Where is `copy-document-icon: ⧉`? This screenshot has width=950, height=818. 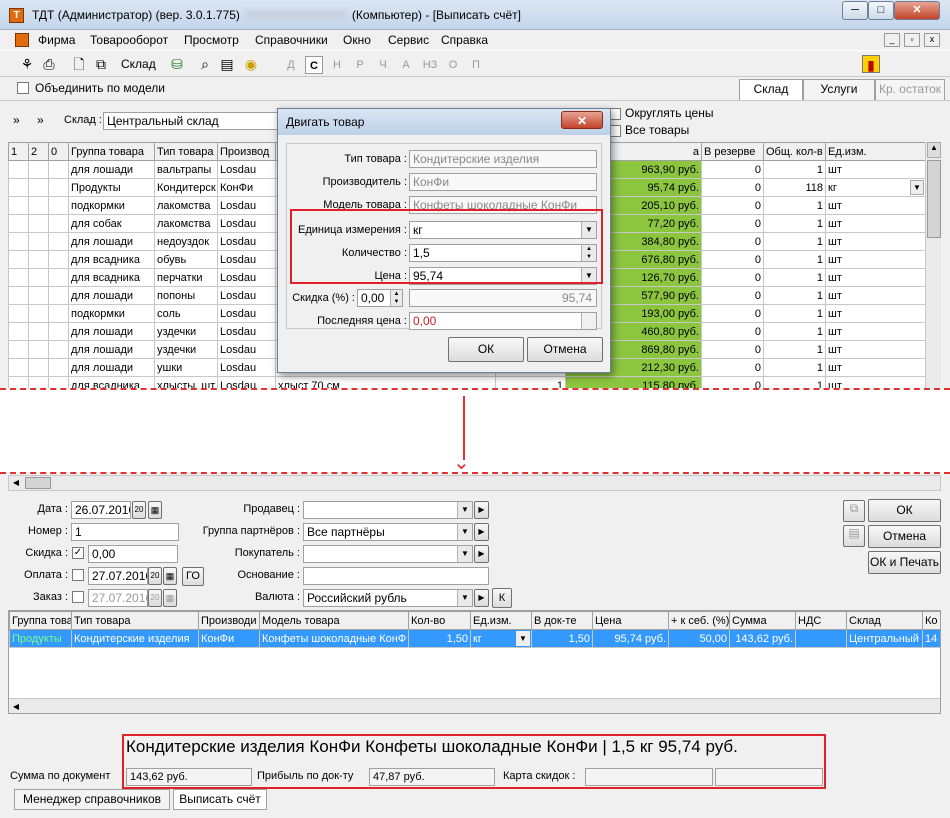 copy-document-icon: ⧉ is located at coordinates (101, 64).